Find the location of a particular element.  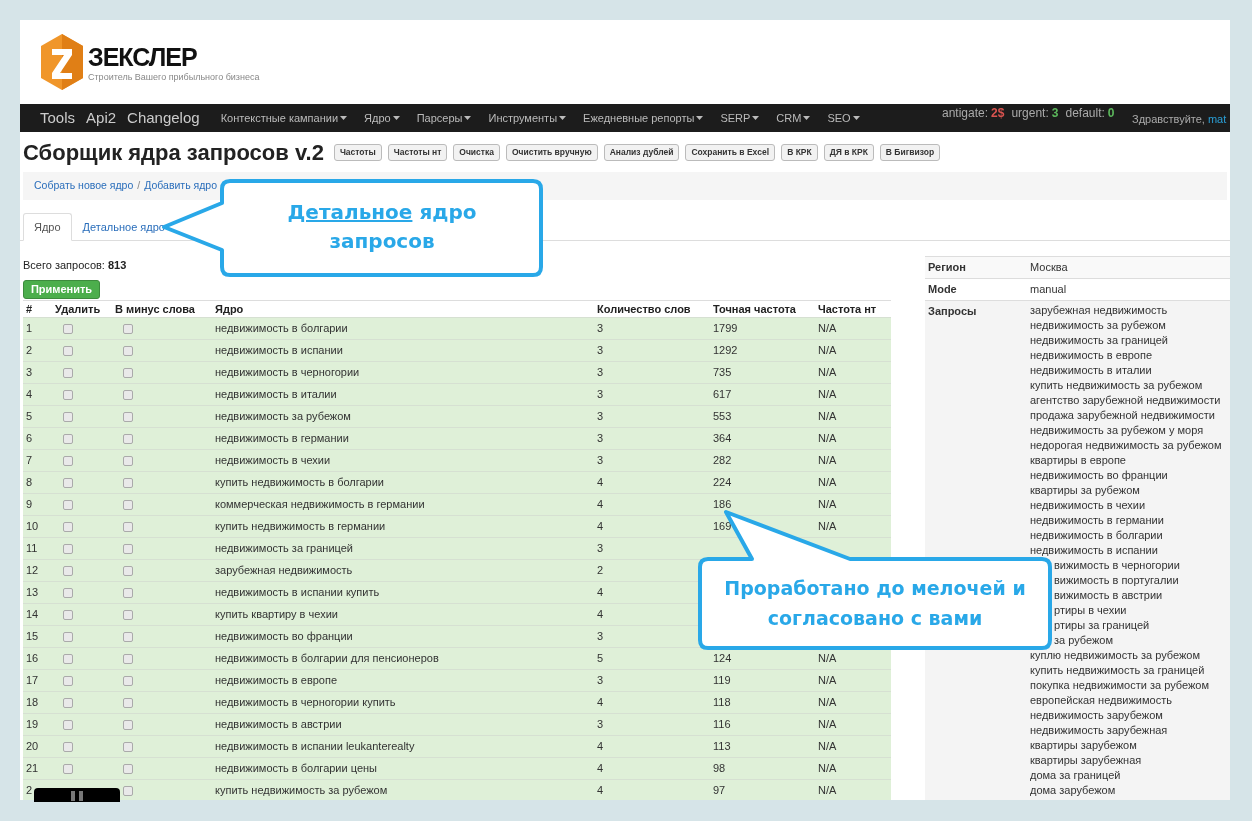

table-cell-text: недвижимость в болгарии is located at coordinates (281, 329).